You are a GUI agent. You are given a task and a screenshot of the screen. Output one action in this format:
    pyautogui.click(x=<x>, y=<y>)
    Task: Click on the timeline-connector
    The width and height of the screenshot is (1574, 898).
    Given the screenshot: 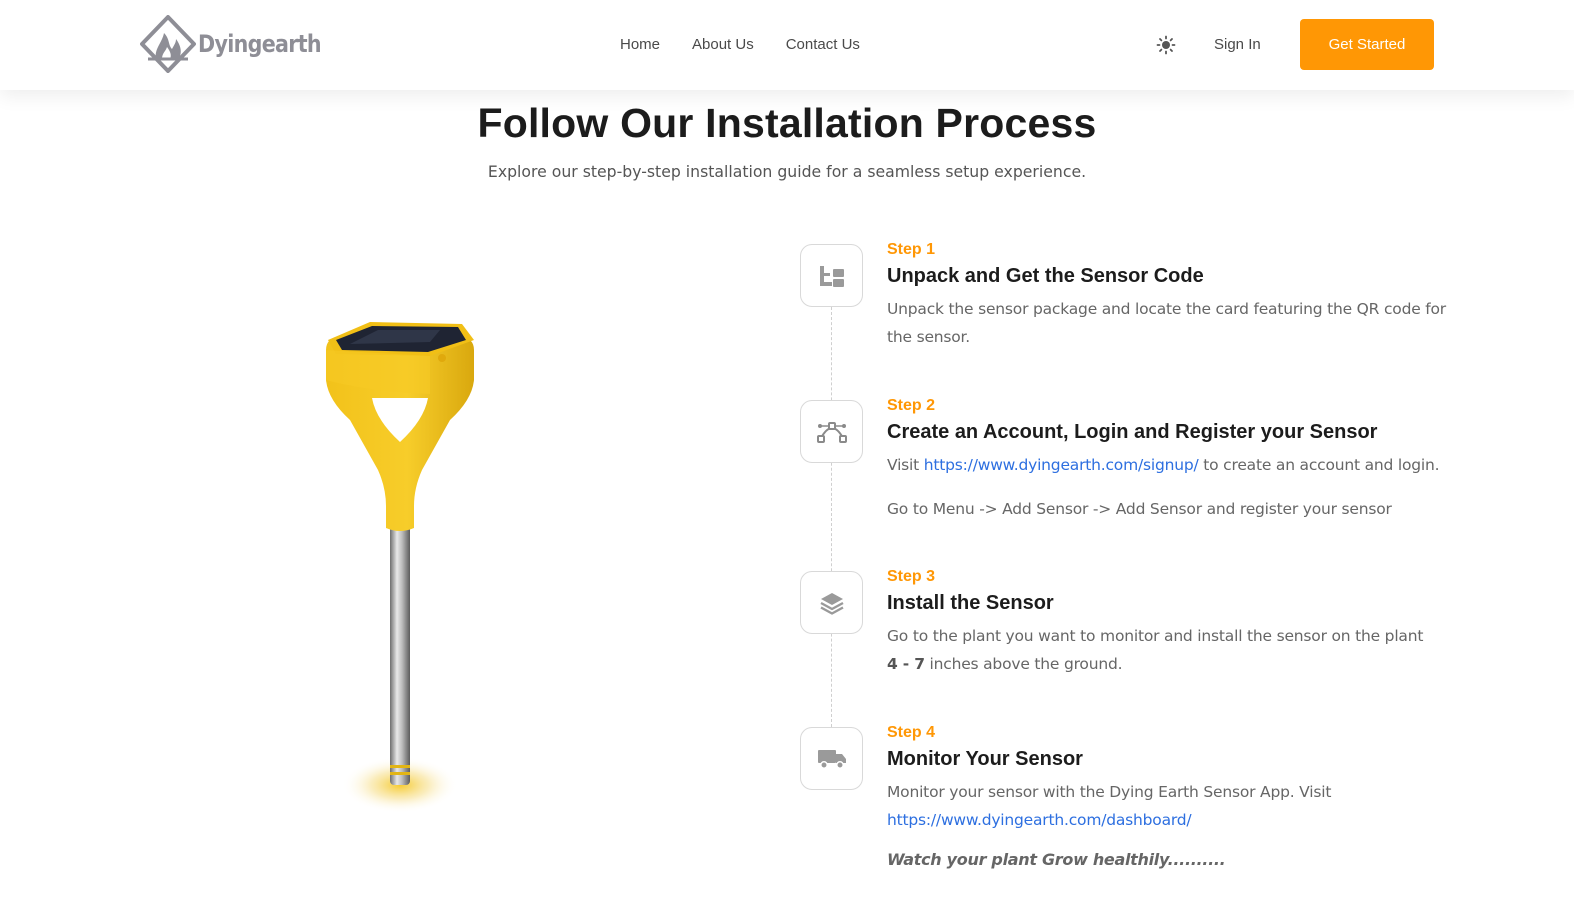 What is the action you would take?
    pyautogui.click(x=831, y=517)
    